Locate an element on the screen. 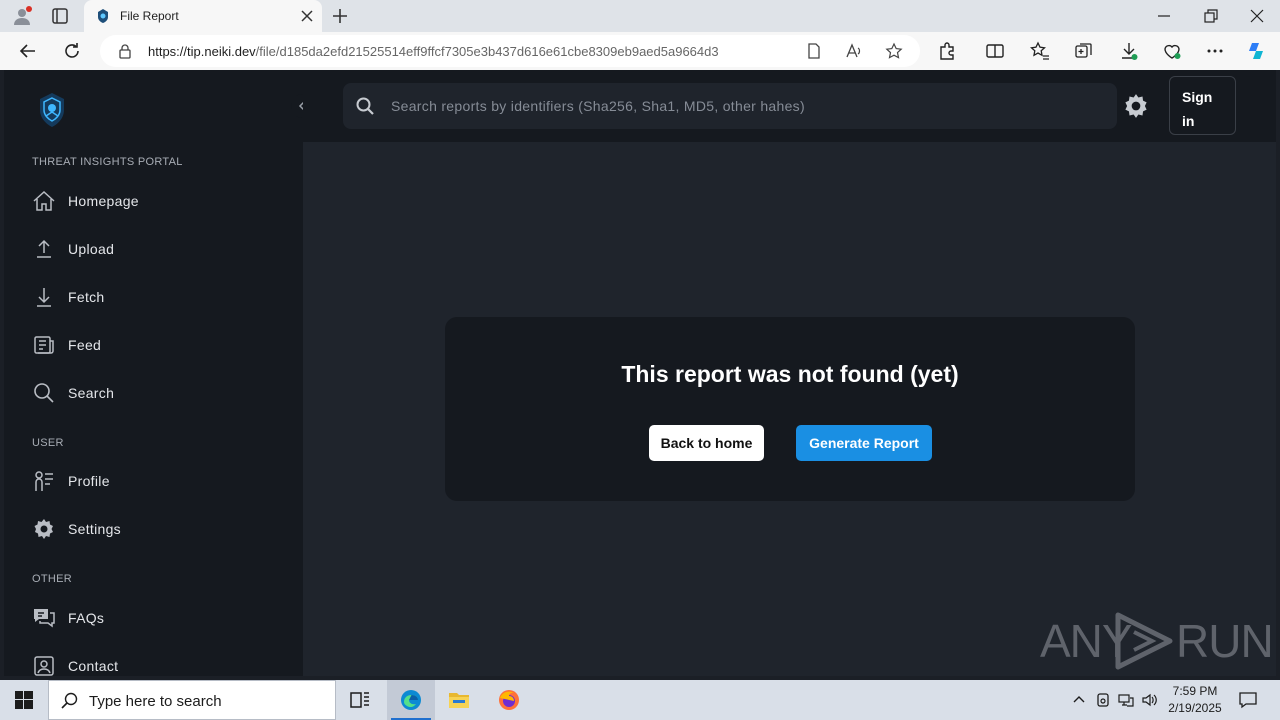 The image size is (1280, 720). gear-icon is located at coordinates (43, 529).